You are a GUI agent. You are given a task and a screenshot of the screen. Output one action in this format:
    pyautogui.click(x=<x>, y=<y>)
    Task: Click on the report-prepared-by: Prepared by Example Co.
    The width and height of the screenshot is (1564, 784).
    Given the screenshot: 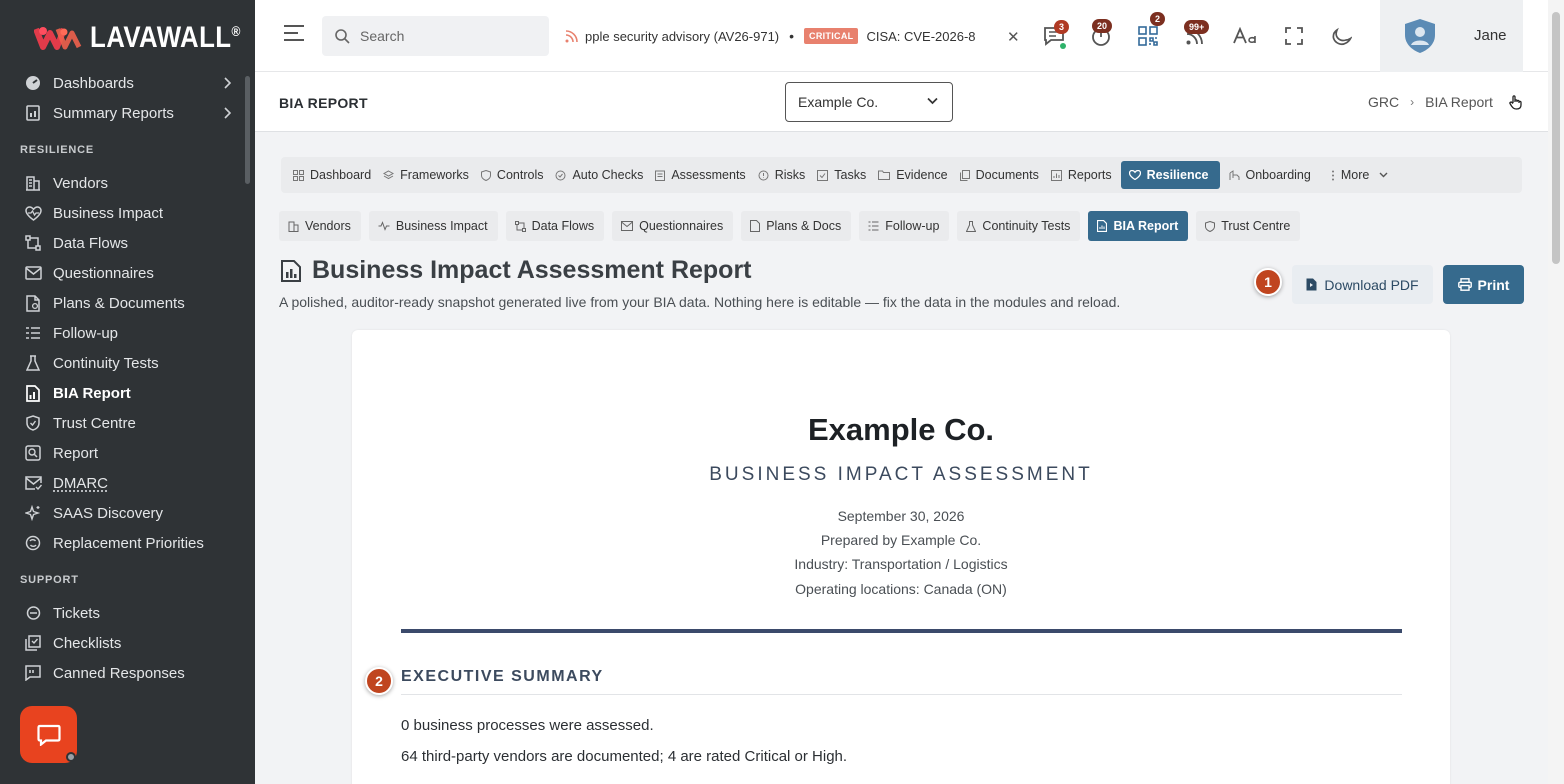 What is the action you would take?
    pyautogui.click(x=901, y=540)
    